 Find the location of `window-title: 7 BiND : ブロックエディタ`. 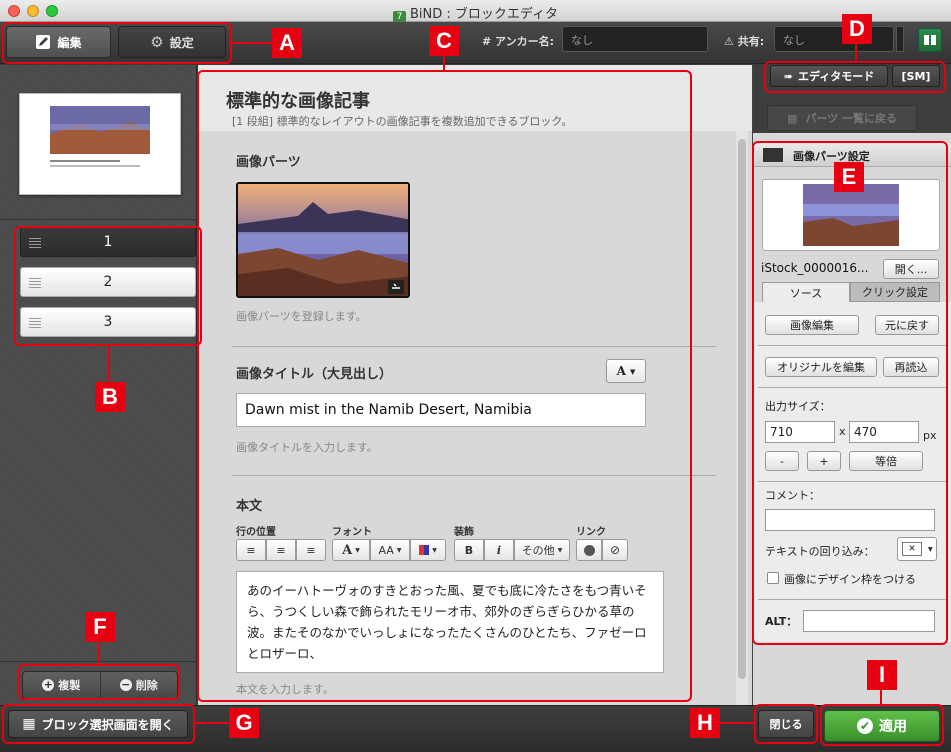

window-title: 7 BiND : ブロックエディタ is located at coordinates (475, 13).